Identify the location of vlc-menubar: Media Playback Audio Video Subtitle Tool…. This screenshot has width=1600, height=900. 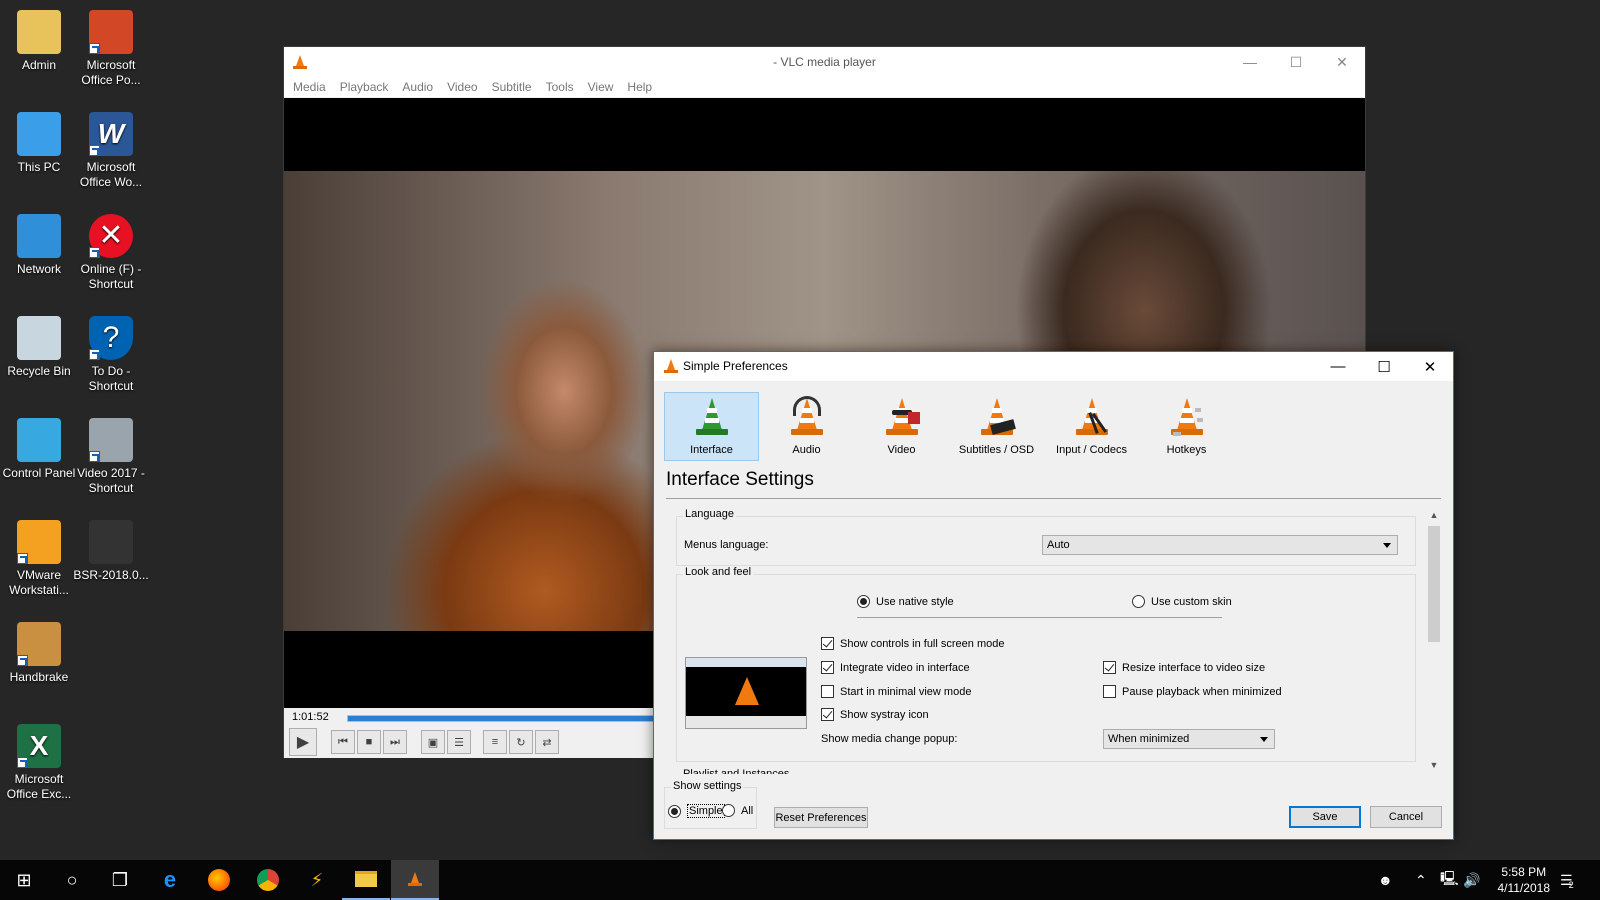
(824, 87).